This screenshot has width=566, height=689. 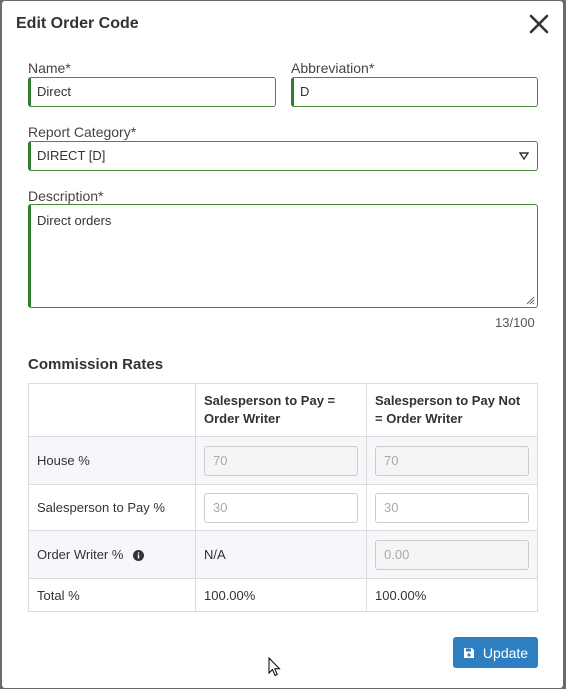 What do you see at coordinates (333, 68) in the screenshot?
I see `abbreviation-label: Abbreviation*` at bounding box center [333, 68].